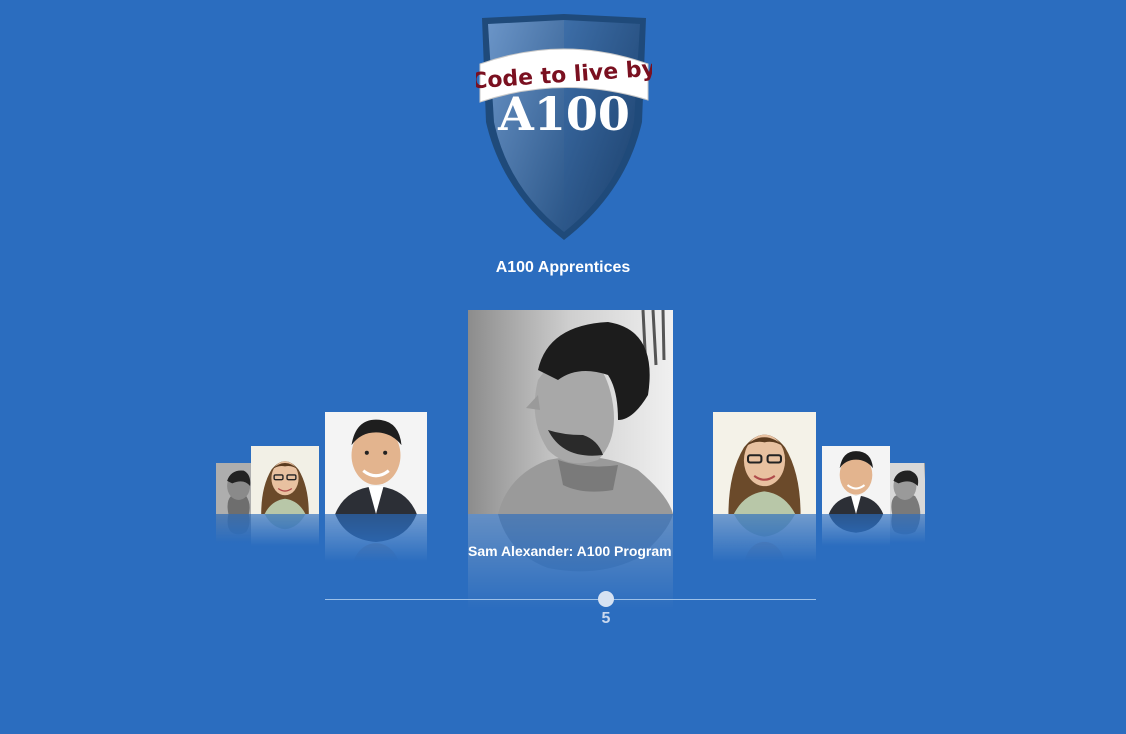  What do you see at coordinates (563, 114) in the screenshot?
I see `logo-brand: A100` at bounding box center [563, 114].